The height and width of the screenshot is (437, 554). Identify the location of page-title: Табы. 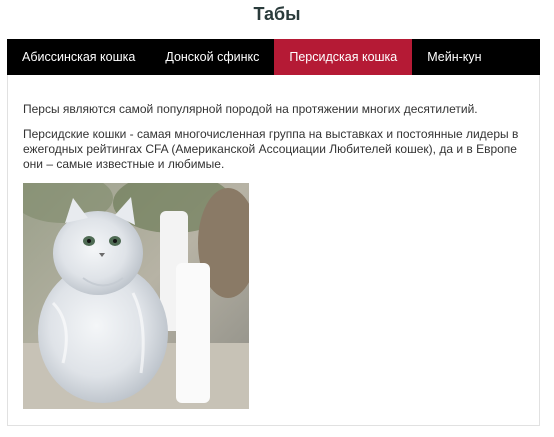
(277, 14).